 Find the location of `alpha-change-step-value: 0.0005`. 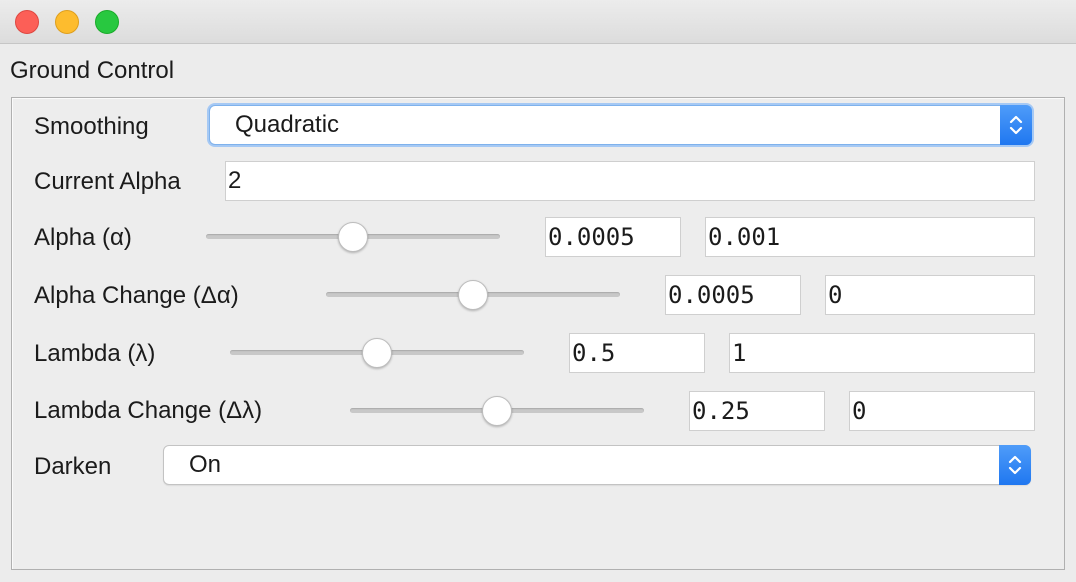

alpha-change-step-value: 0.0005 is located at coordinates (711, 295).